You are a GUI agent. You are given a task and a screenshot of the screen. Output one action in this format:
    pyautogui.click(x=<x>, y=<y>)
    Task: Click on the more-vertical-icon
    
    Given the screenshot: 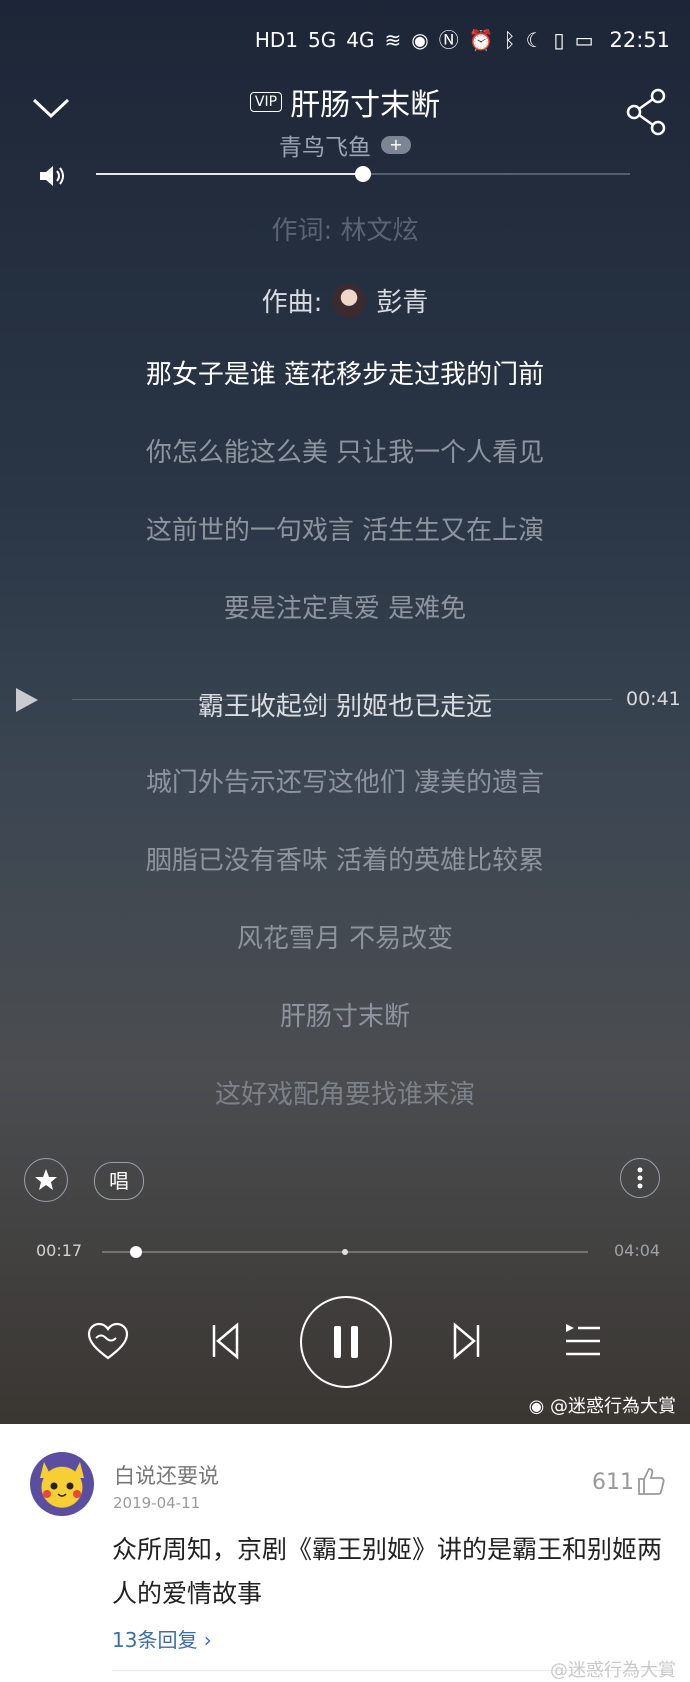 What is the action you would take?
    pyautogui.click(x=640, y=1178)
    